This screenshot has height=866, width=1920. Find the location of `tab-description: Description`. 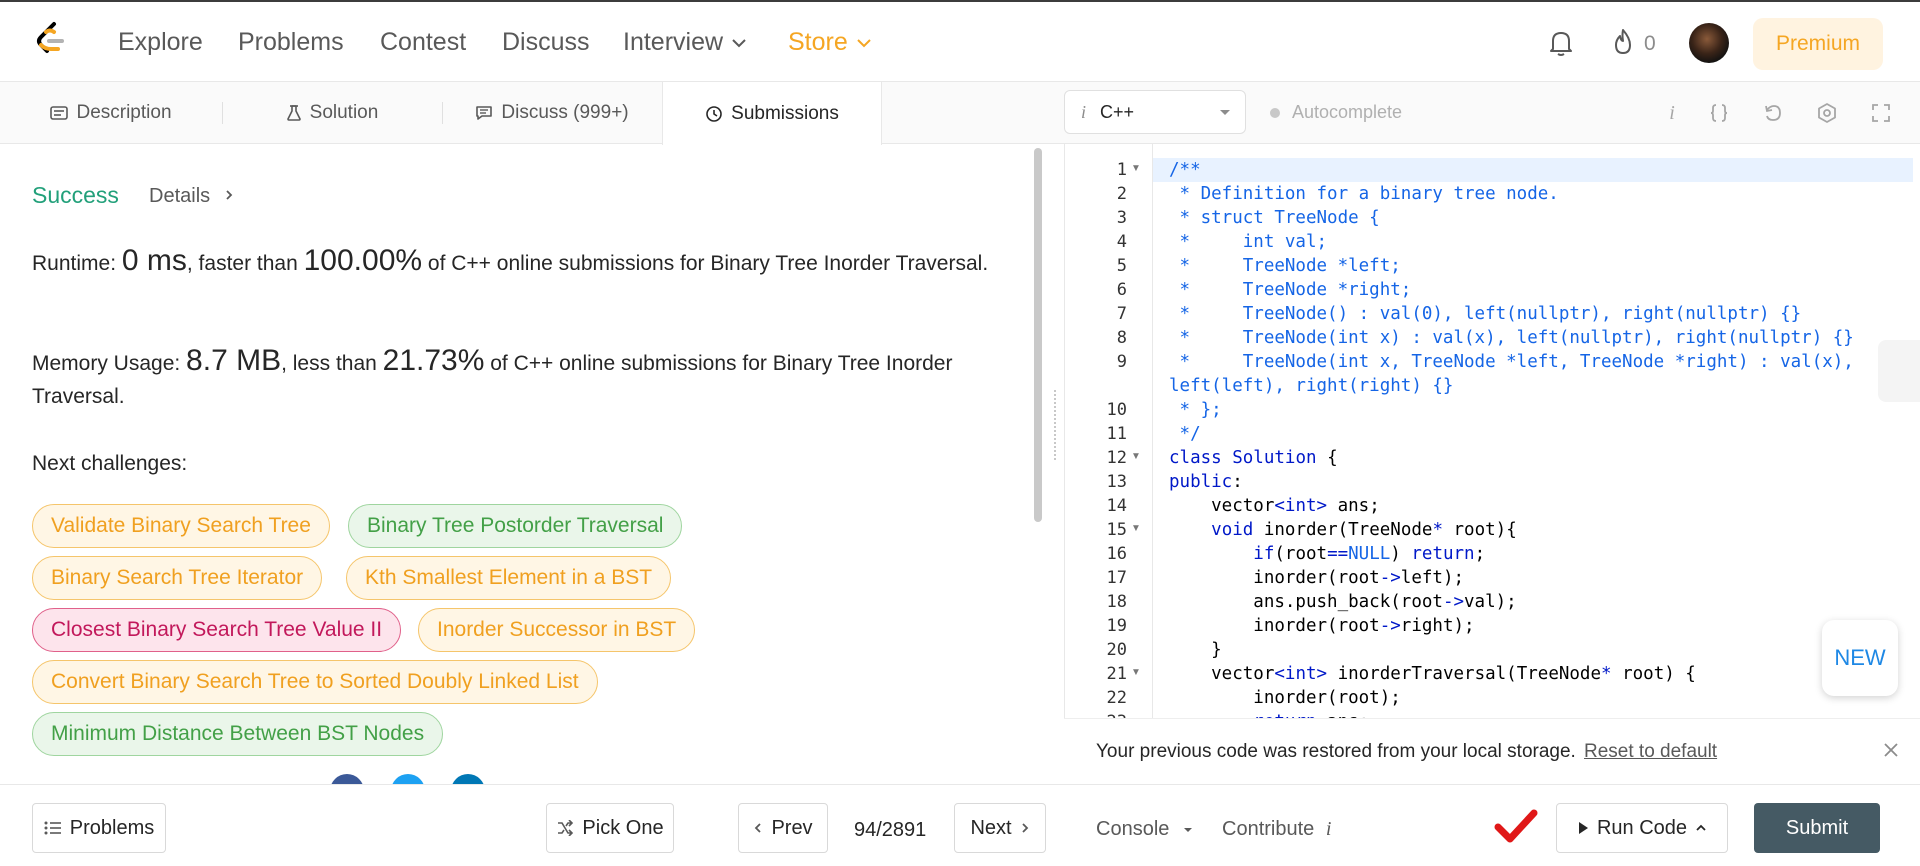

tab-description: Description is located at coordinates (111, 113).